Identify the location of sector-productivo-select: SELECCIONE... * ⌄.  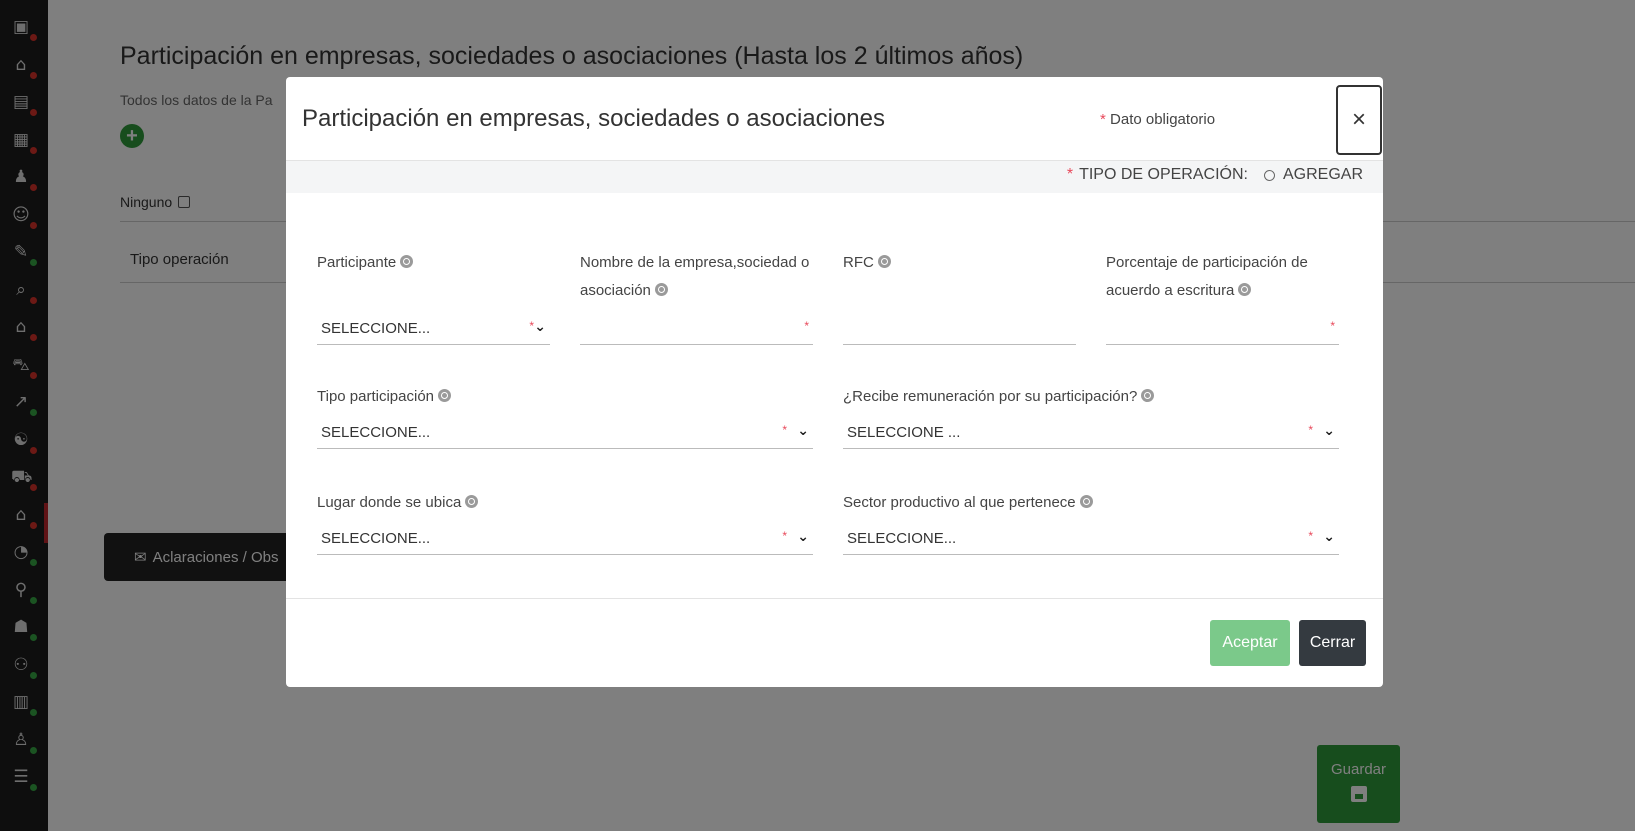
(1091, 539).